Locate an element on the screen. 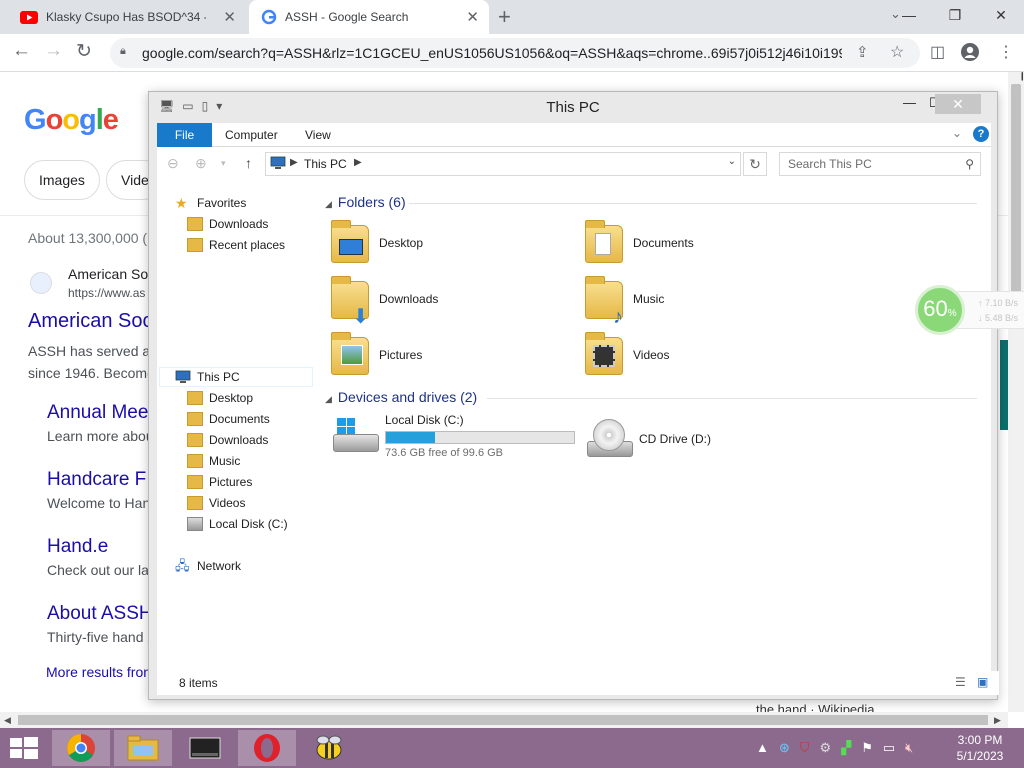 This screenshot has height=768, width=1024. file-explorer-icon is located at coordinates (143, 748).